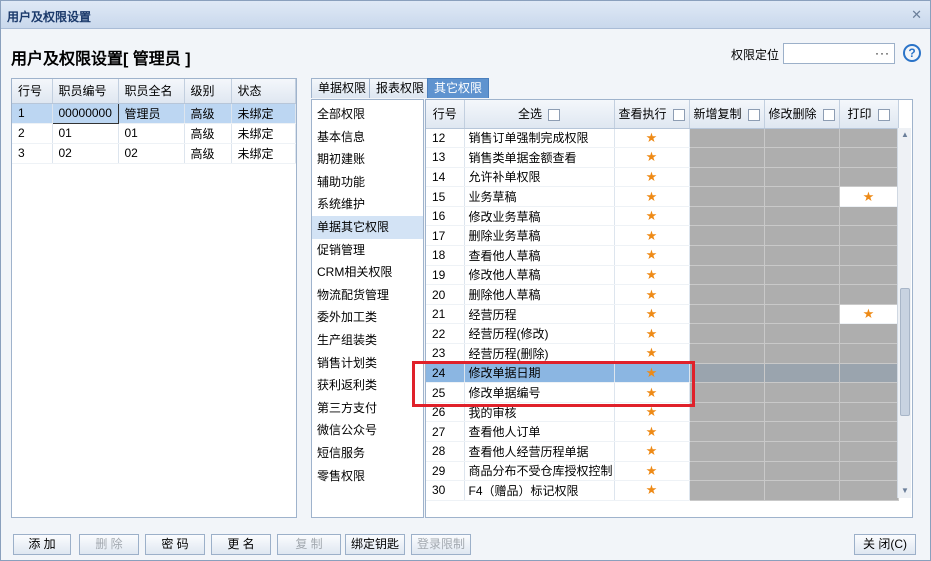  What do you see at coordinates (441, 544) in the screenshot?
I see `login-limit-button: 登录限制` at bounding box center [441, 544].